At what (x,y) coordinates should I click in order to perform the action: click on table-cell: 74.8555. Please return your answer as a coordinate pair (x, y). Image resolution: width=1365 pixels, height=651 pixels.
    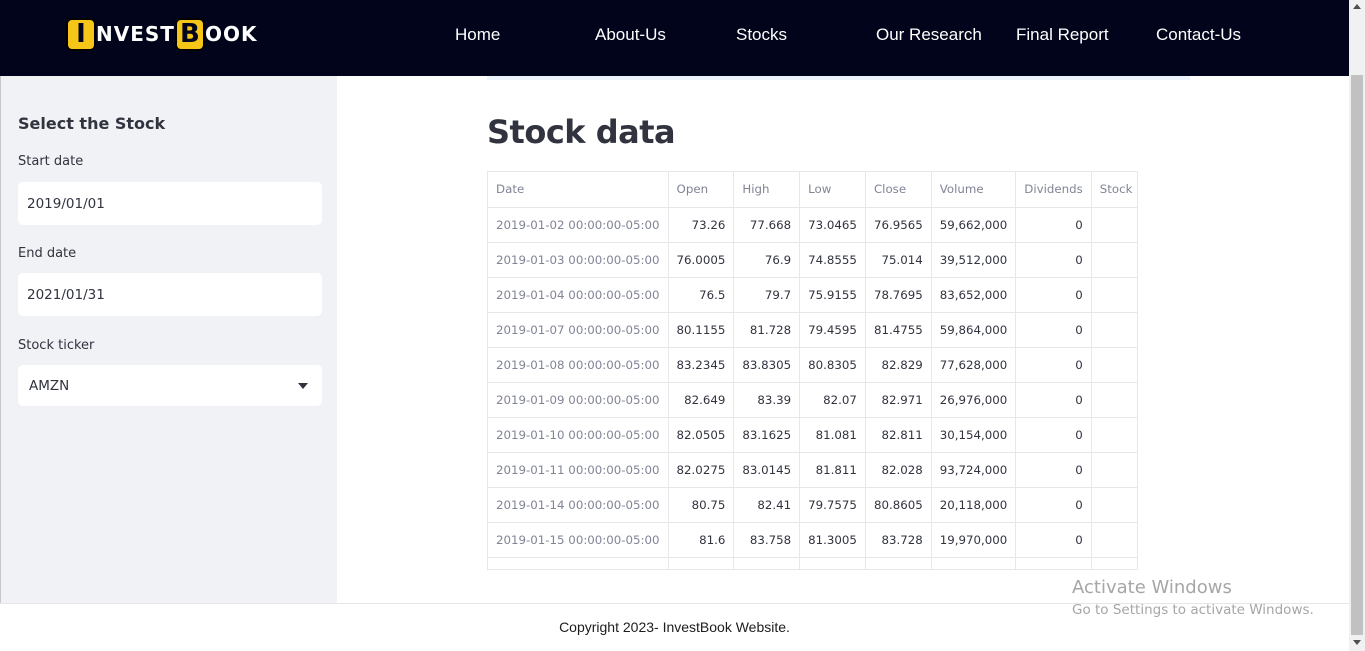
    Looking at the image, I should click on (832, 260).